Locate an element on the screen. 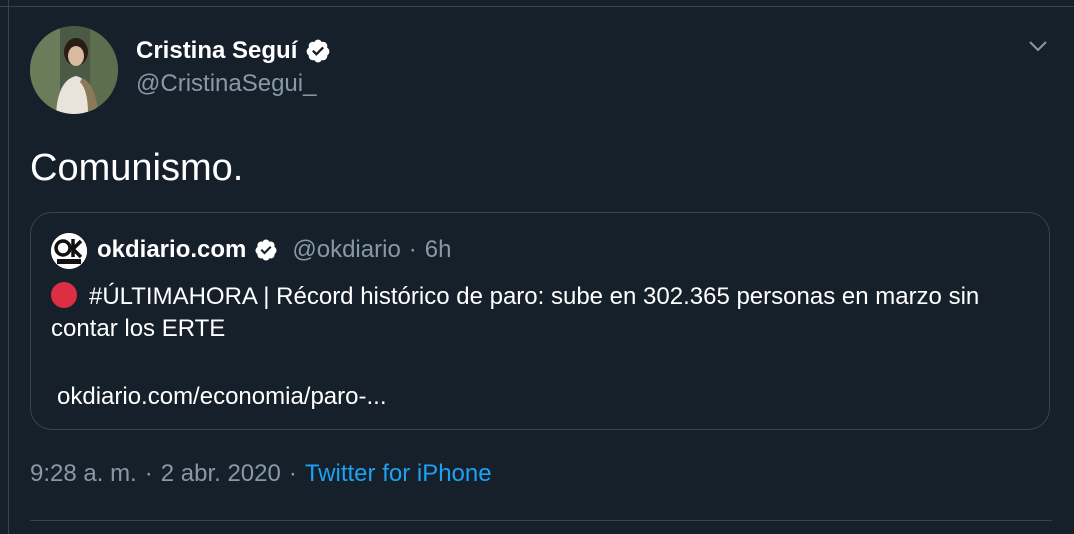 This screenshot has width=1074, height=534. red-circle-icon is located at coordinates (64, 295).